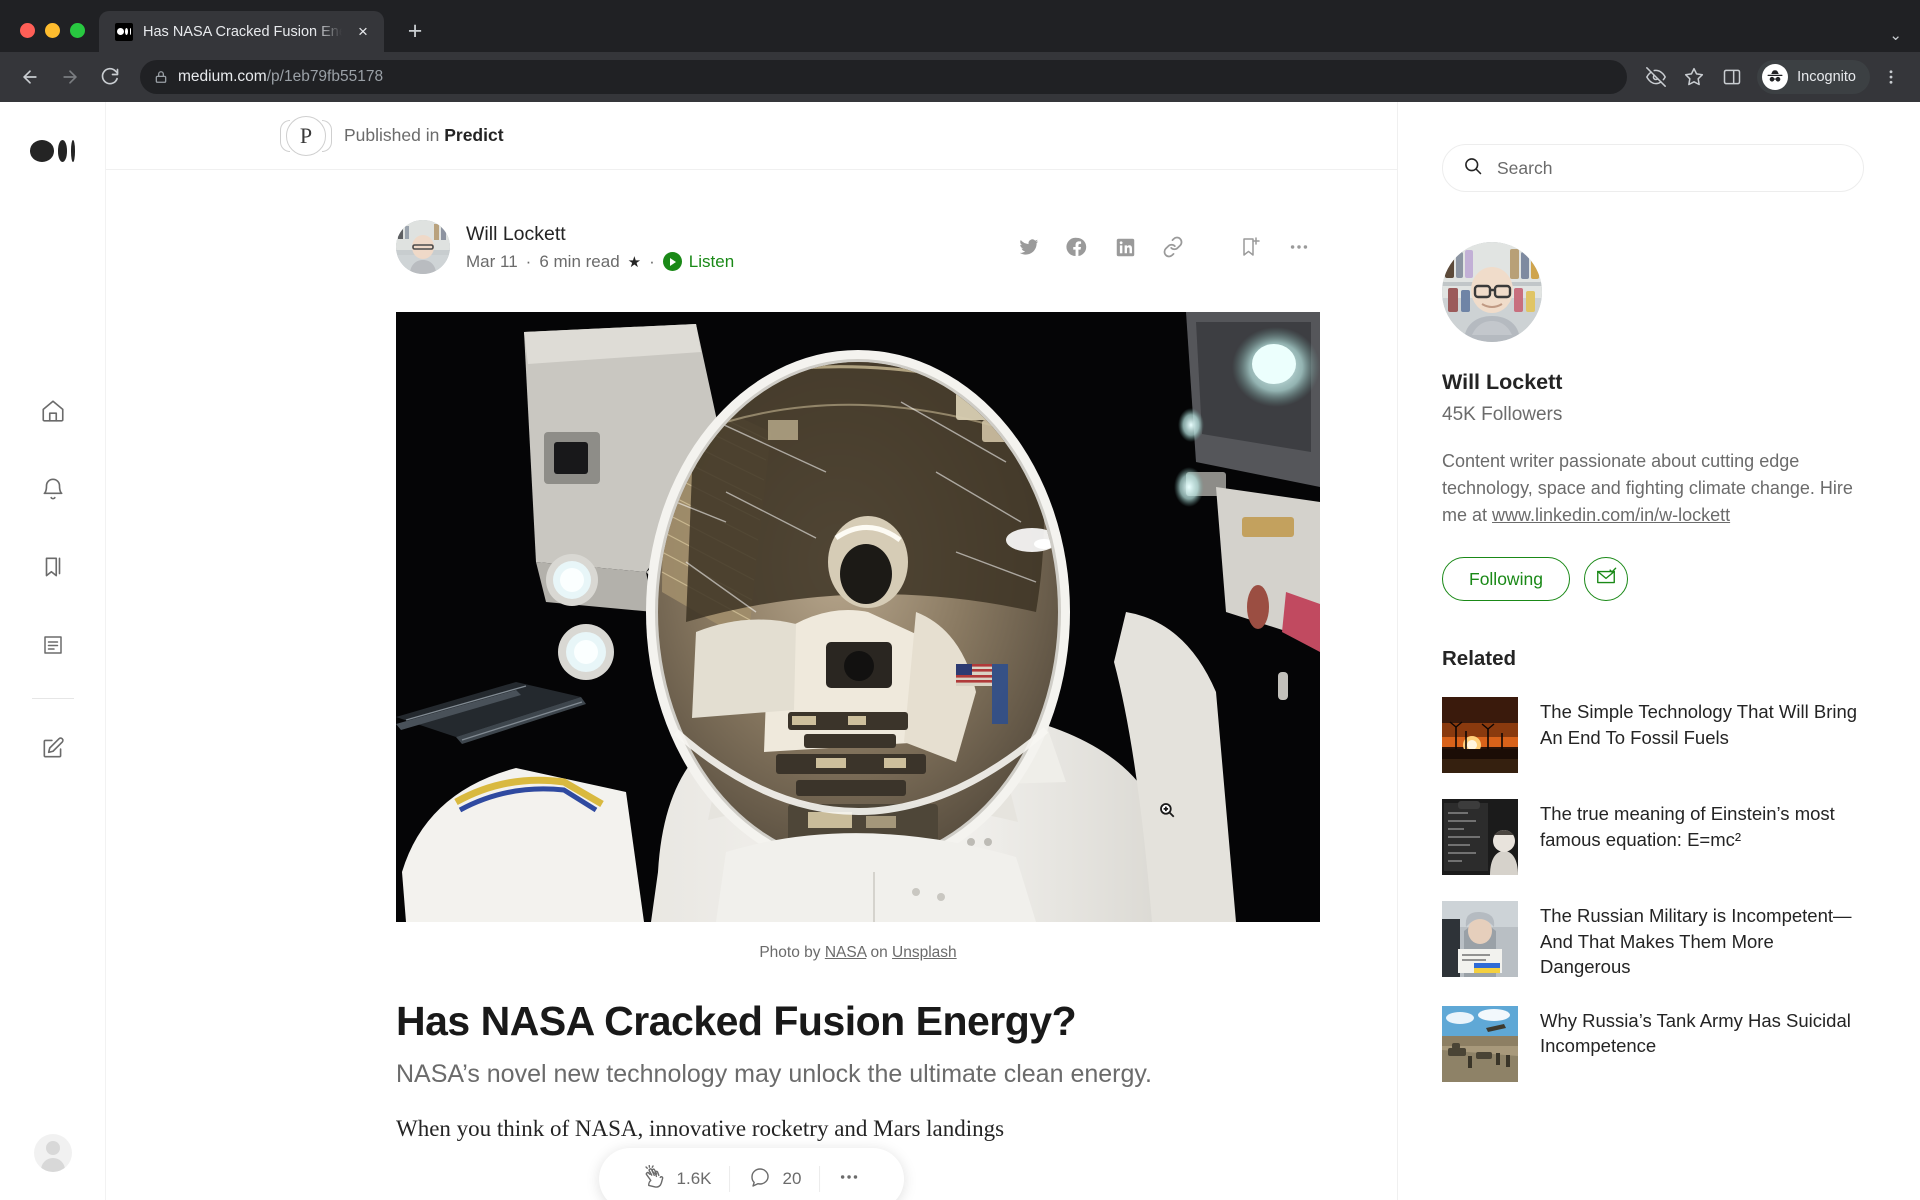 This screenshot has height=1200, width=1920. Describe the element at coordinates (1653, 382) in the screenshot. I see `sidebar-author-name: Will Lockett` at that location.